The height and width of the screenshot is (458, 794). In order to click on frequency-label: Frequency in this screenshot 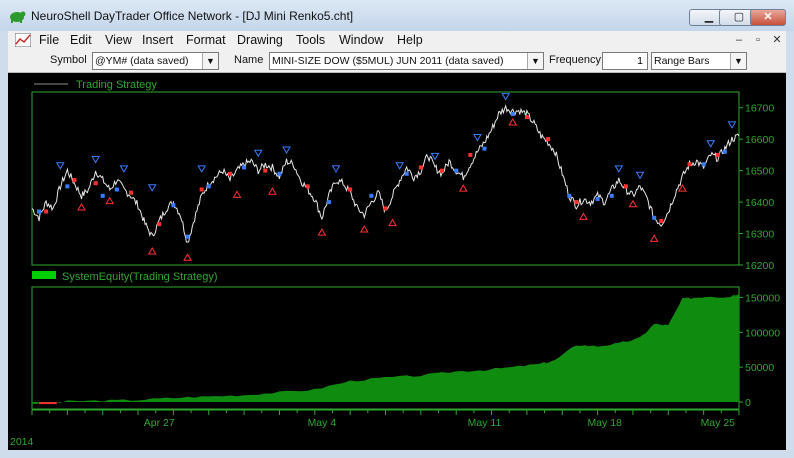, I will do `click(575, 60)`.